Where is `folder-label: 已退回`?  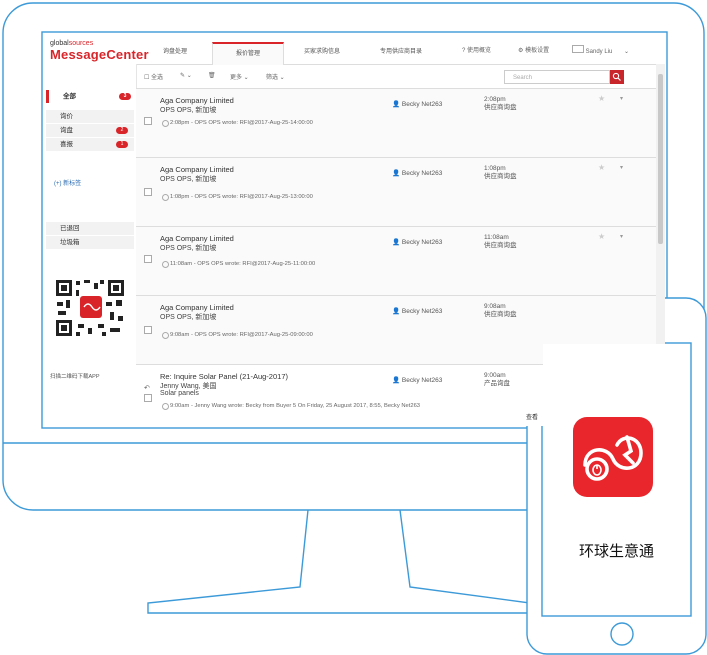 folder-label: 已退回 is located at coordinates (70, 228).